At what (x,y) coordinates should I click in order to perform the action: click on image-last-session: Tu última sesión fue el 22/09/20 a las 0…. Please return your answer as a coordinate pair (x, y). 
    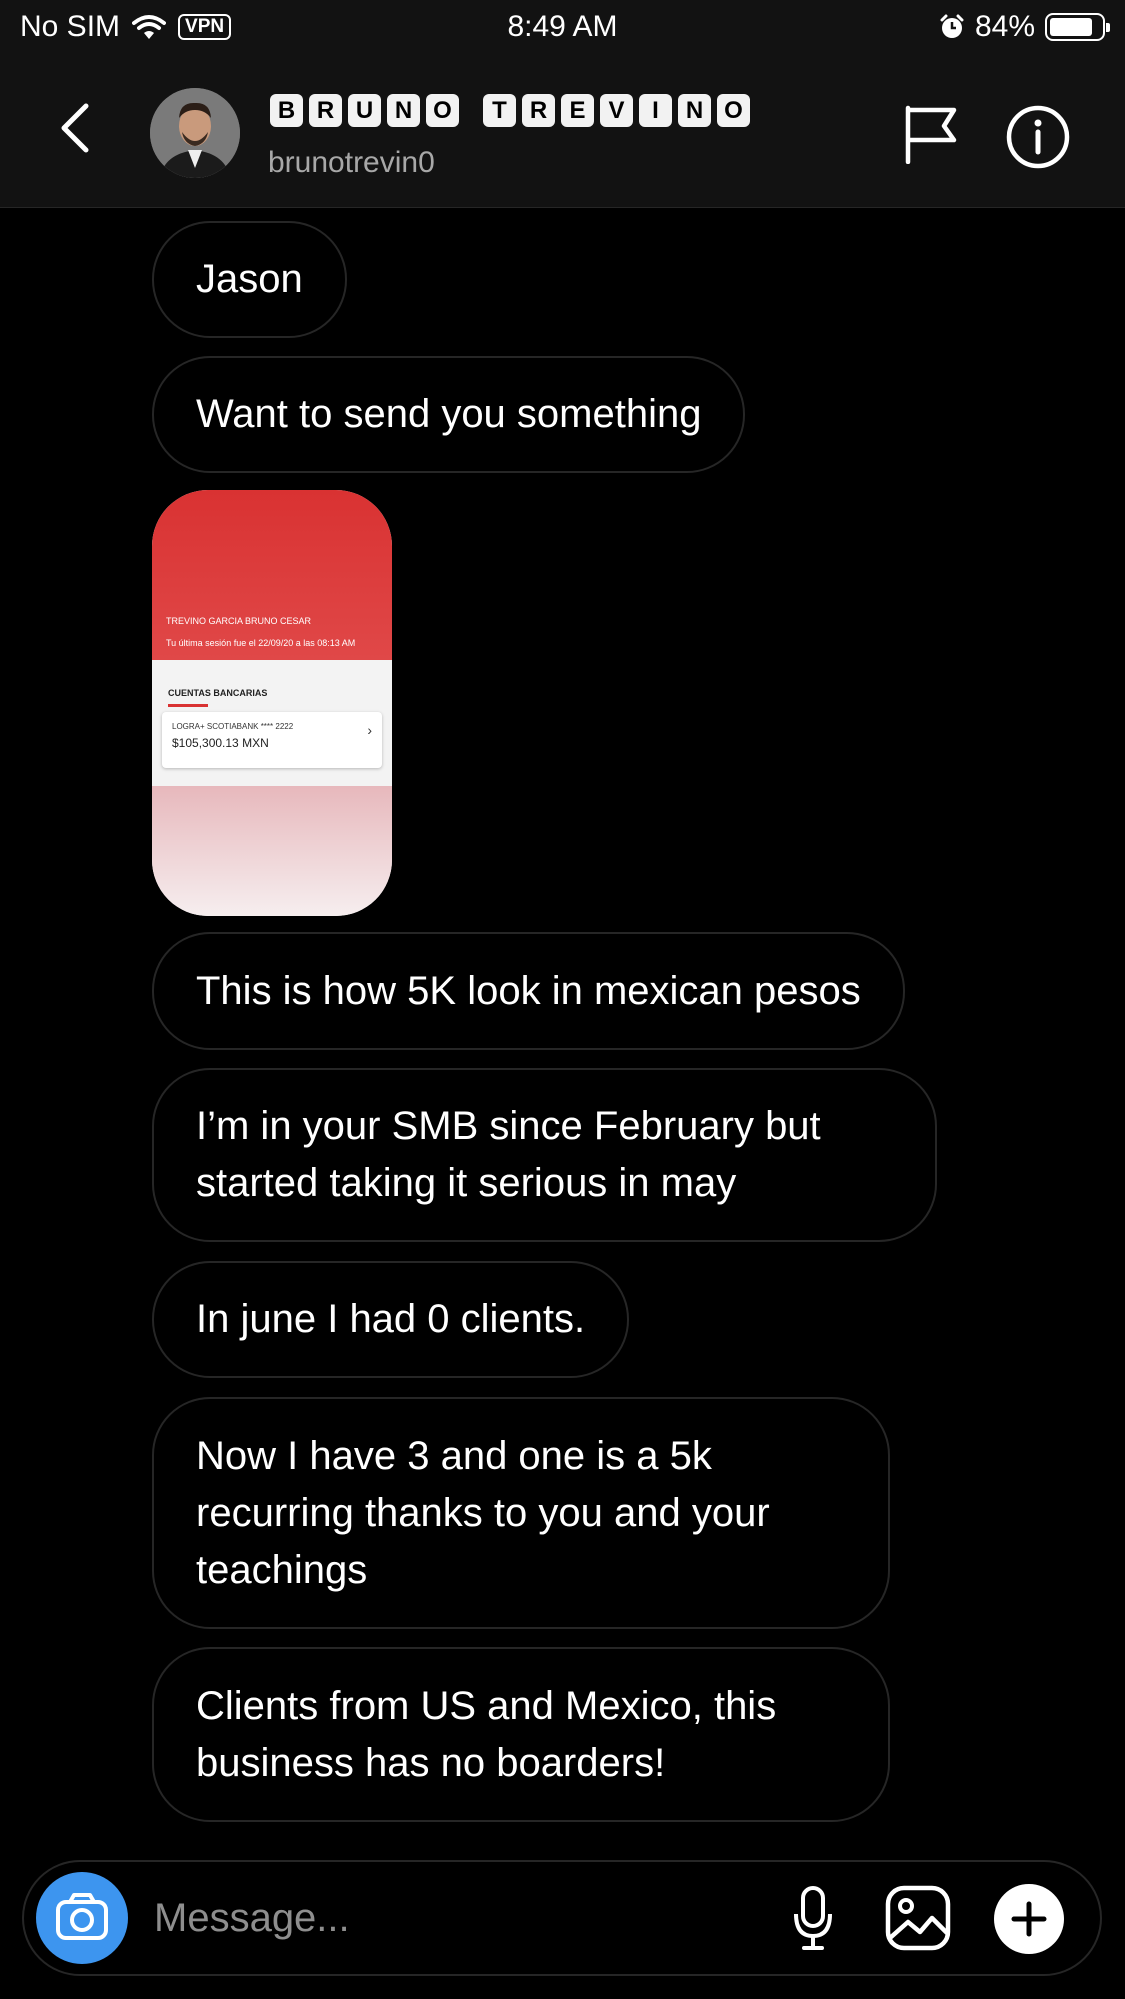
    Looking at the image, I should click on (261, 643).